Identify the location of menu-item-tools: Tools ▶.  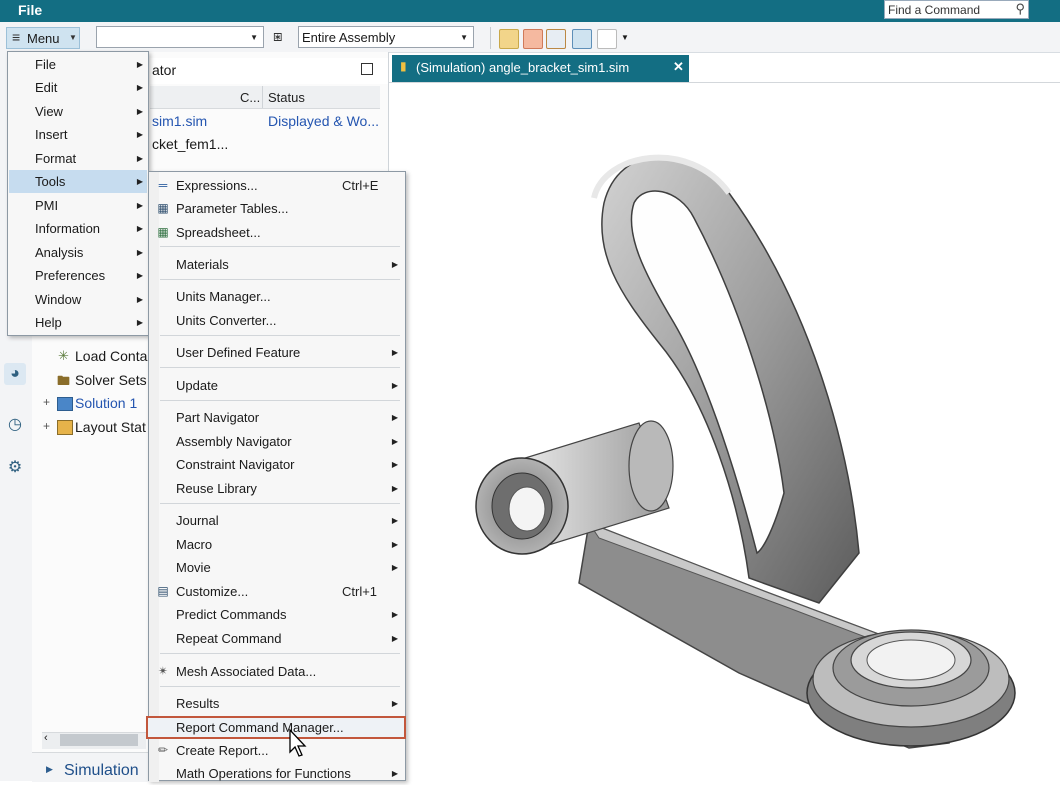
(78, 181).